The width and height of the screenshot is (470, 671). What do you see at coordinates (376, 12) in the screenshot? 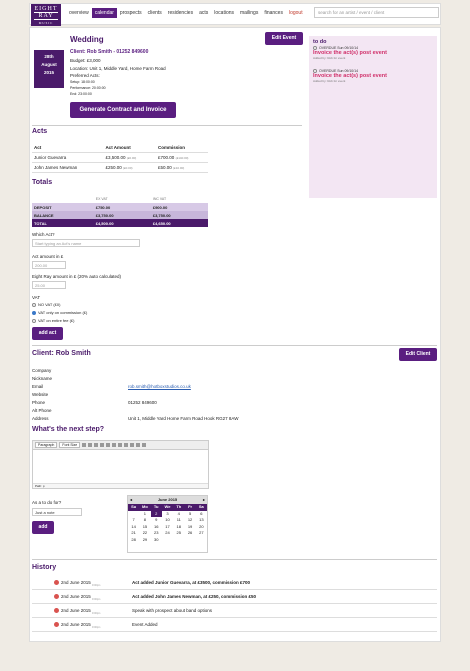
I see `search-input: search for an artist / event / client` at bounding box center [376, 12].